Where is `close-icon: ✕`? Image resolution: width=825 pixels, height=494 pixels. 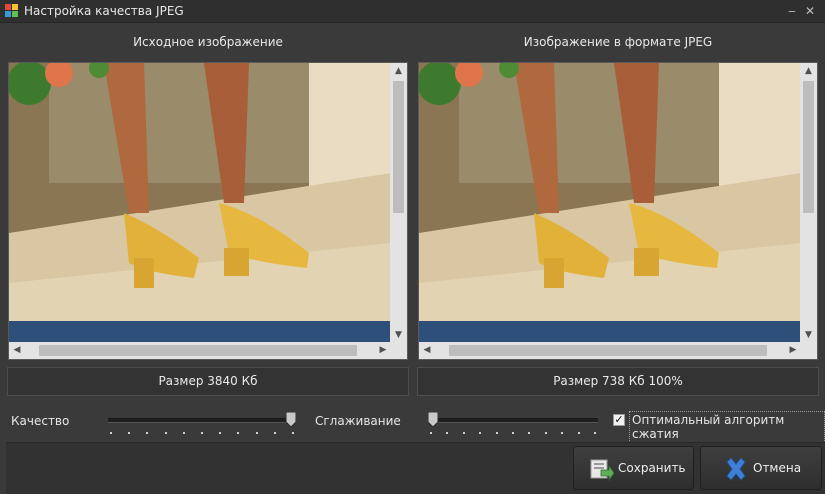 close-icon: ✕ is located at coordinates (810, 11).